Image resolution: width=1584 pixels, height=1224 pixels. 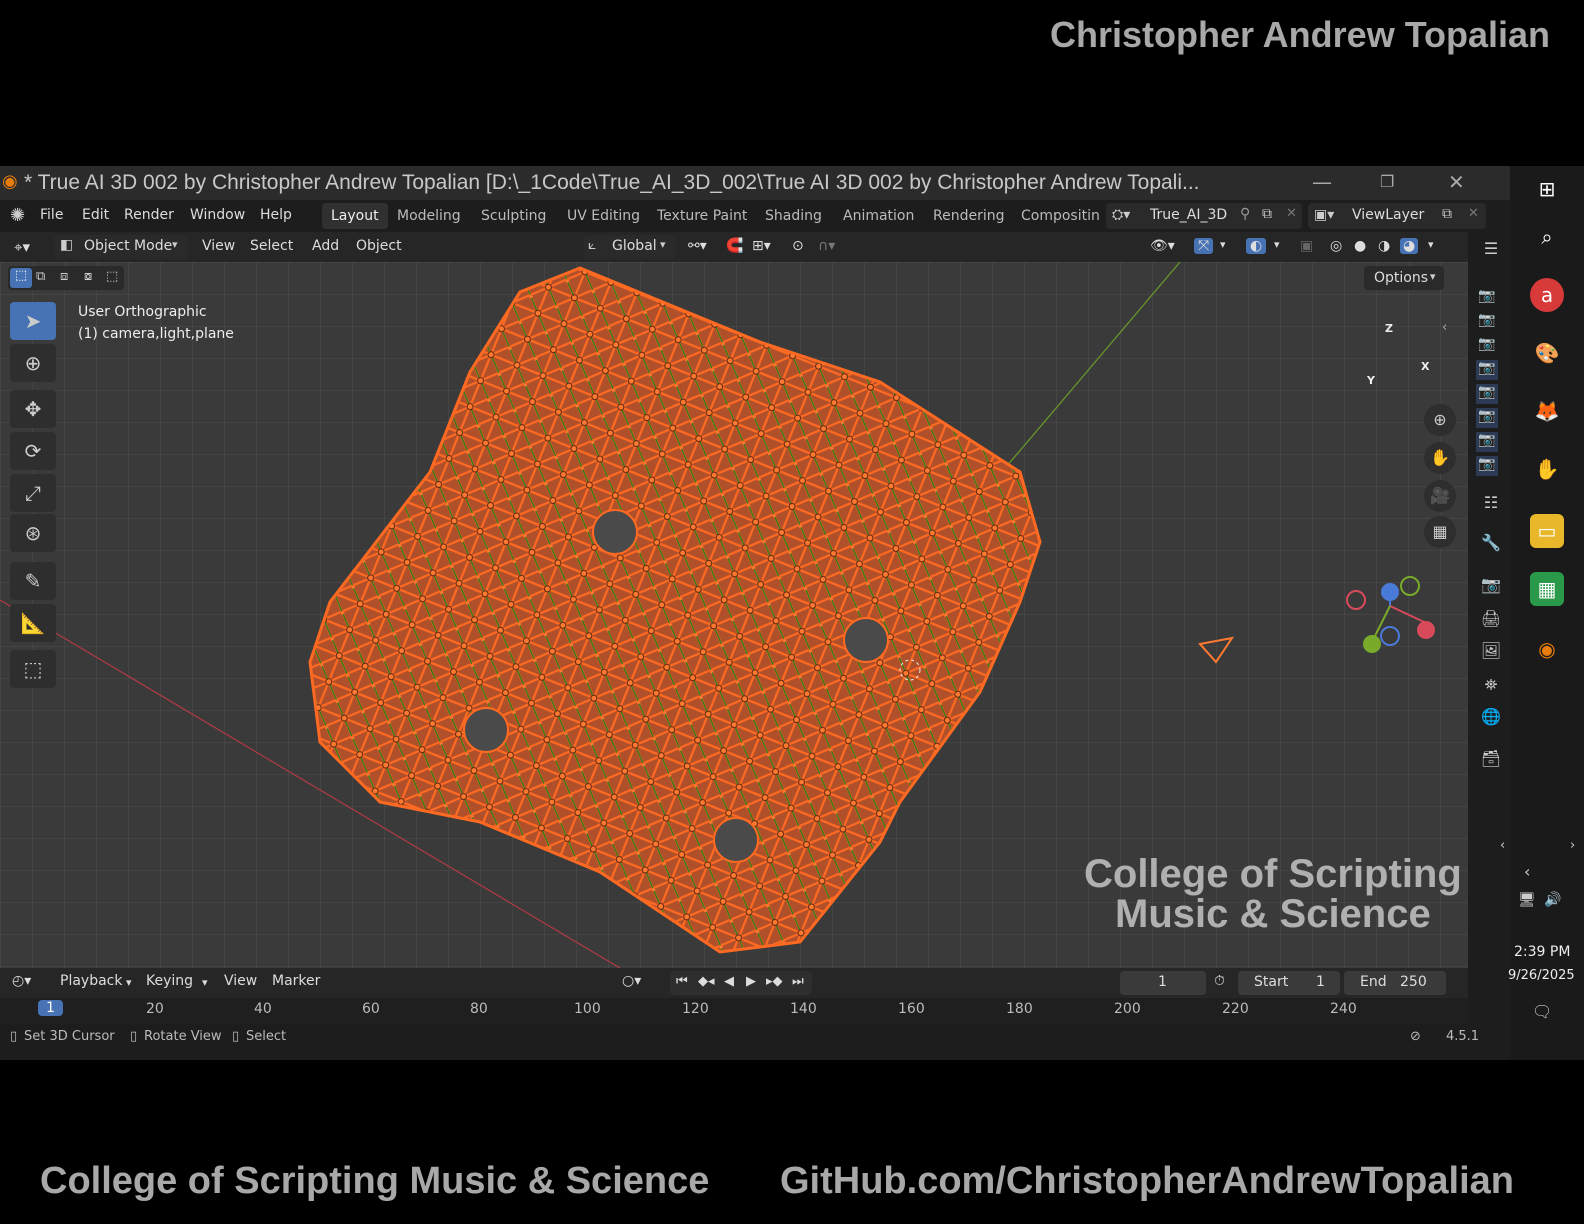 What do you see at coordinates (798, 246) in the screenshot?
I see `proportional-edit-icon: ⊙` at bounding box center [798, 246].